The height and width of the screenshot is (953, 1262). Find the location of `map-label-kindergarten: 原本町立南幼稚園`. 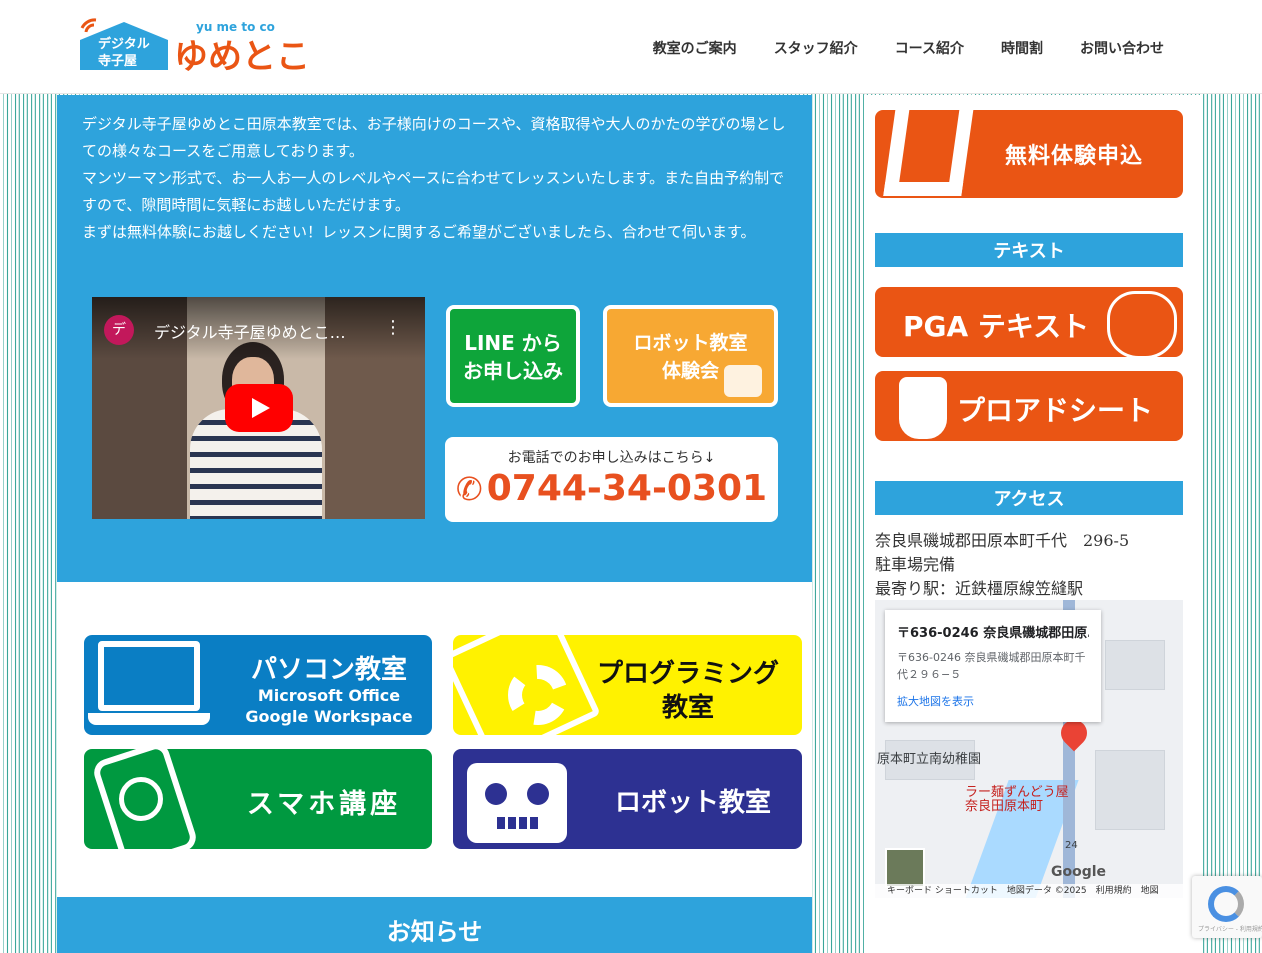

map-label-kindergarten: 原本町立南幼稚園 is located at coordinates (929, 759).